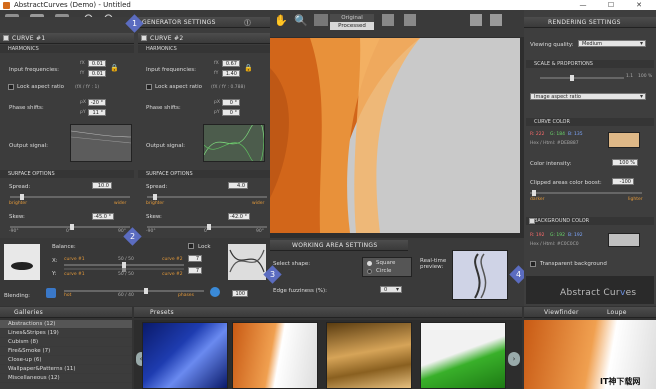 This screenshot has height=389, width=656. What do you see at coordinates (624, 240) in the screenshot?
I see `bg-color-swatch` at bounding box center [624, 240].